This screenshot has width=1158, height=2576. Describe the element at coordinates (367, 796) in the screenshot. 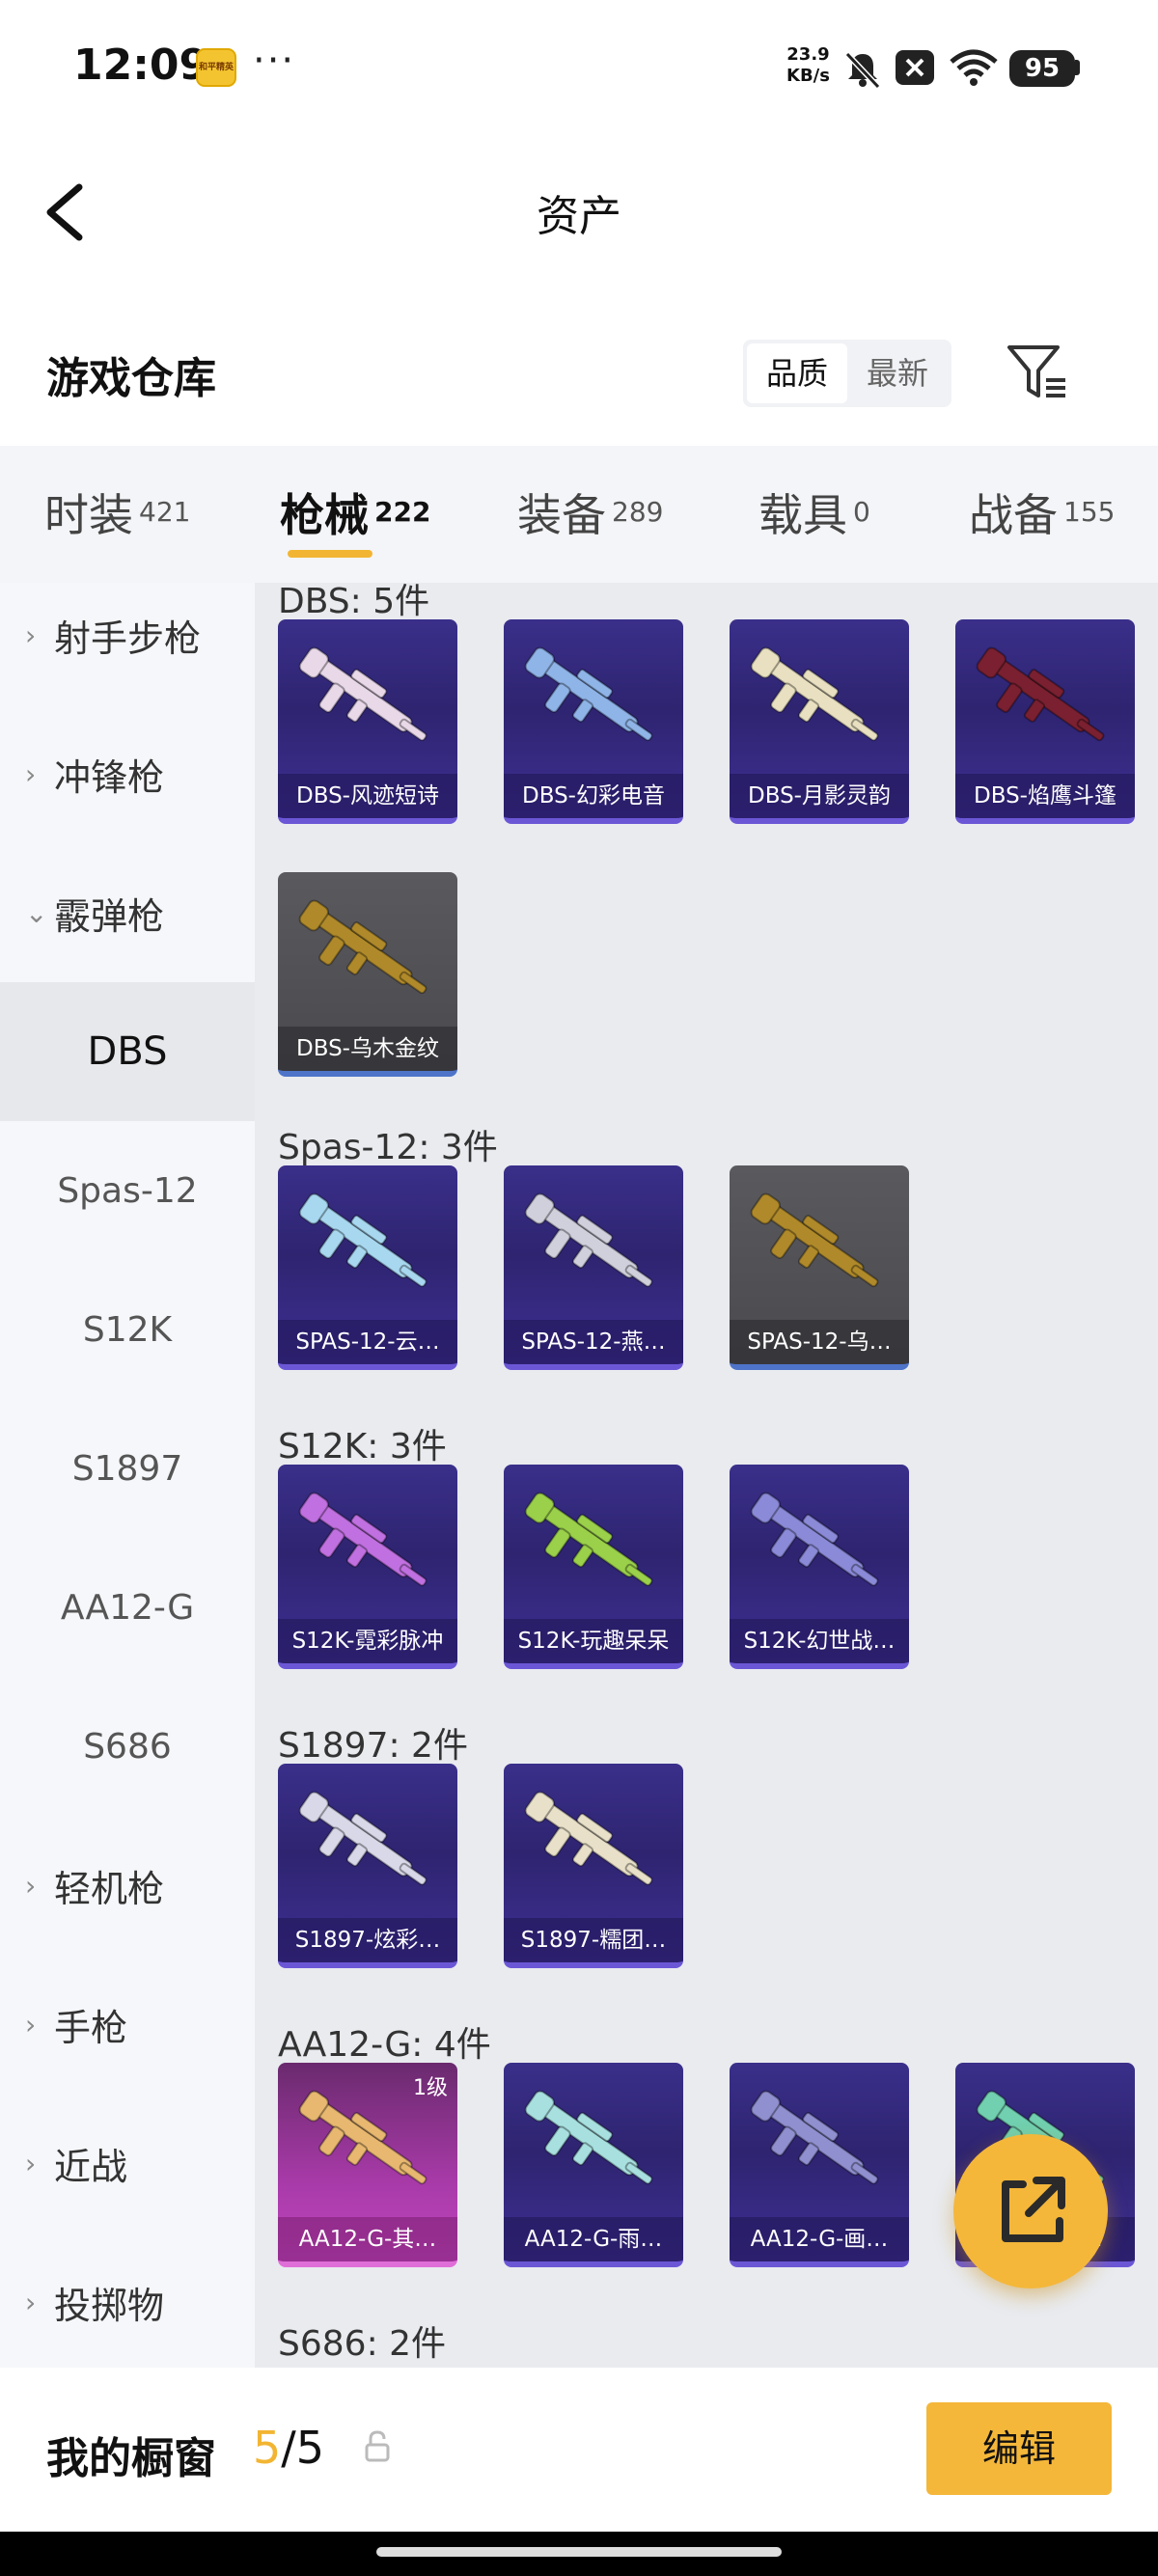

I see `weapon-skin-name: DBS-风迹短诗` at that location.